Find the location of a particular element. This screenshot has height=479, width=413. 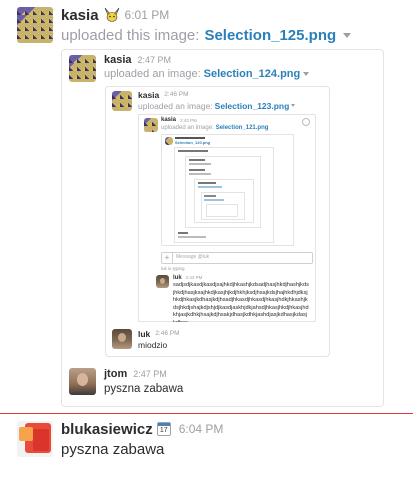

message-text: miodzio is located at coordinates (153, 345).